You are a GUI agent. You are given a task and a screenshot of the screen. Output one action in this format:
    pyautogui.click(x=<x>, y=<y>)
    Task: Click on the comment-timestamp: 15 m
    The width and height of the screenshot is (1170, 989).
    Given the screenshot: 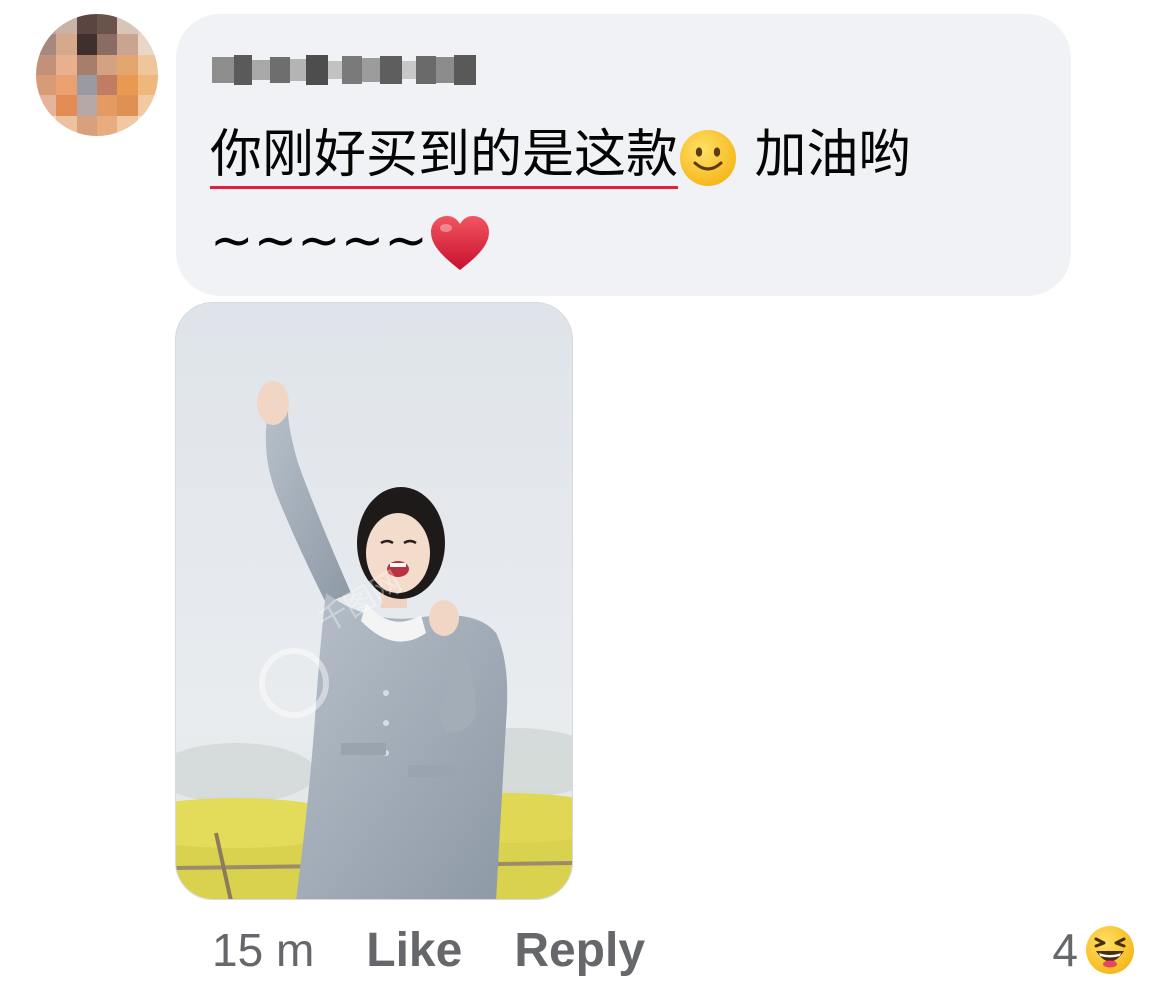 What is the action you would take?
    pyautogui.click(x=263, y=950)
    